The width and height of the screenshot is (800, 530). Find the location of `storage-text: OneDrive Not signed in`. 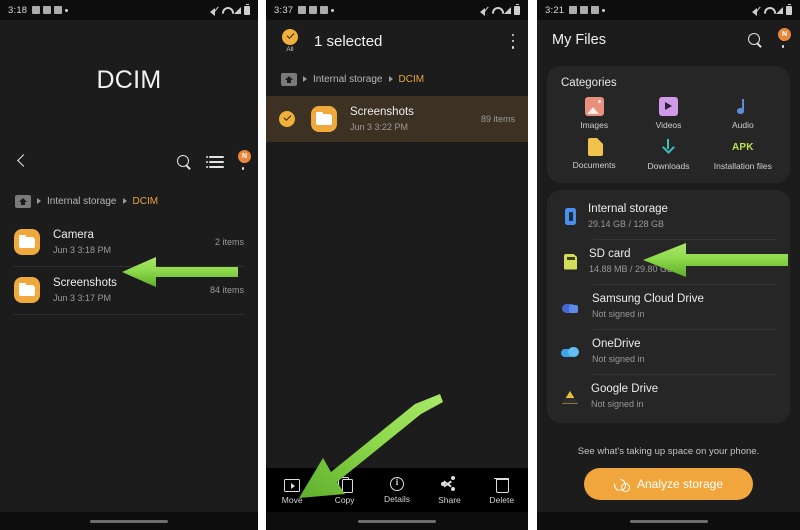

storage-text: OneDrive Not signed in is located at coordinates (618, 351).